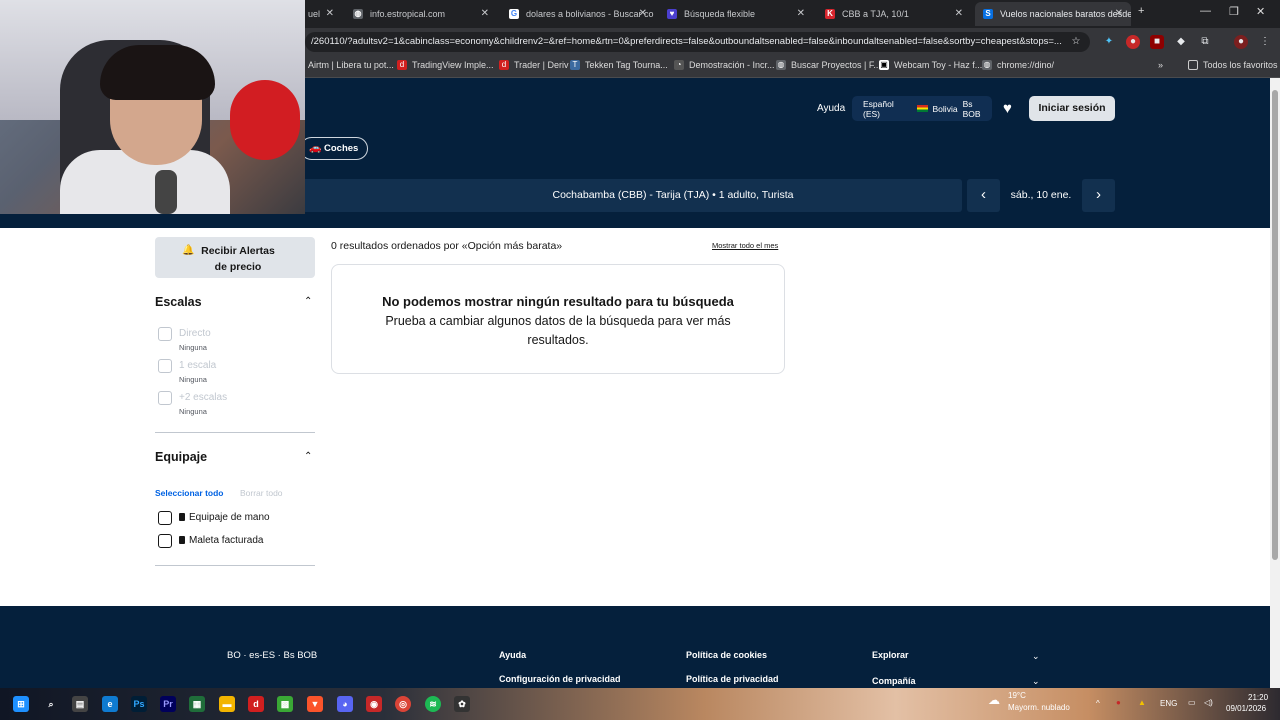  Describe the element at coordinates (672, 14) in the screenshot. I see `heart-icon: ♥` at that location.